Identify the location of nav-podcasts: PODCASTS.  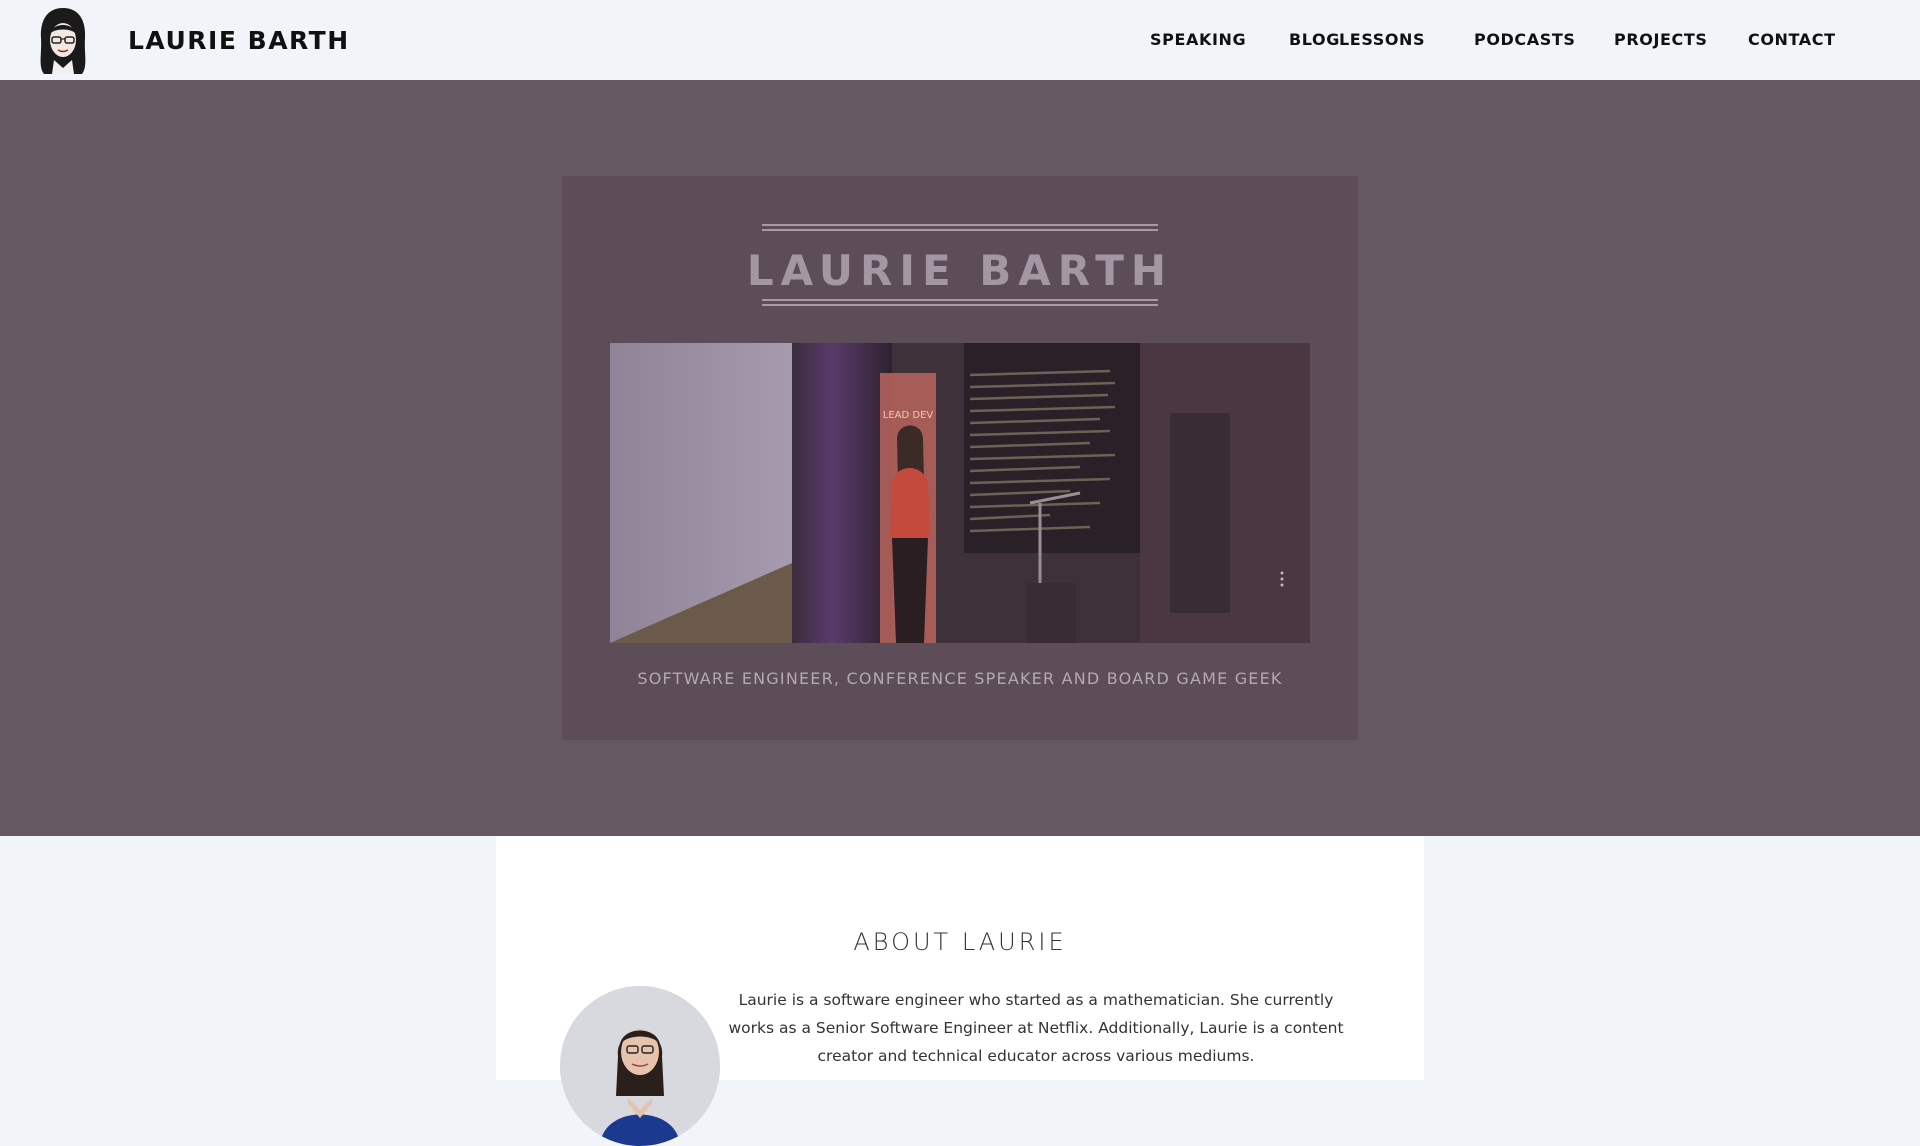
(1525, 39).